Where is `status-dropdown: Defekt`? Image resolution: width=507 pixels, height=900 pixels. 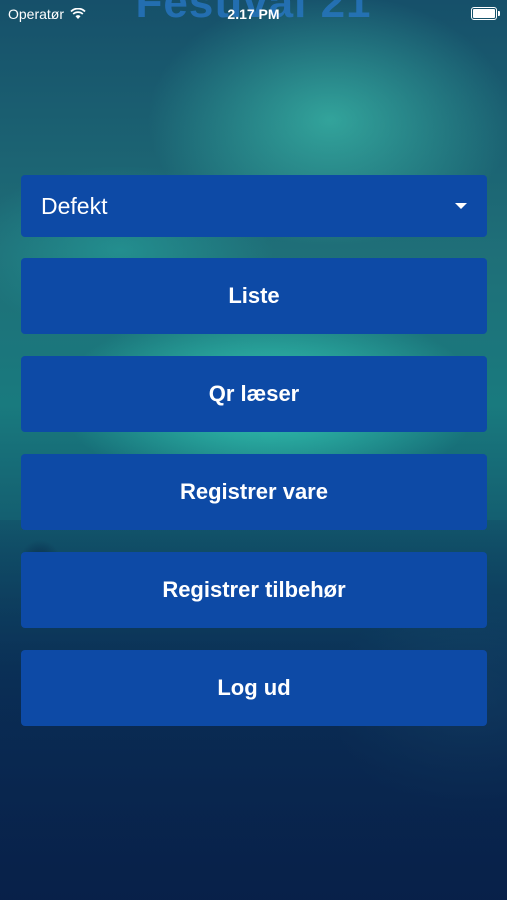
status-dropdown: Defekt is located at coordinates (254, 206).